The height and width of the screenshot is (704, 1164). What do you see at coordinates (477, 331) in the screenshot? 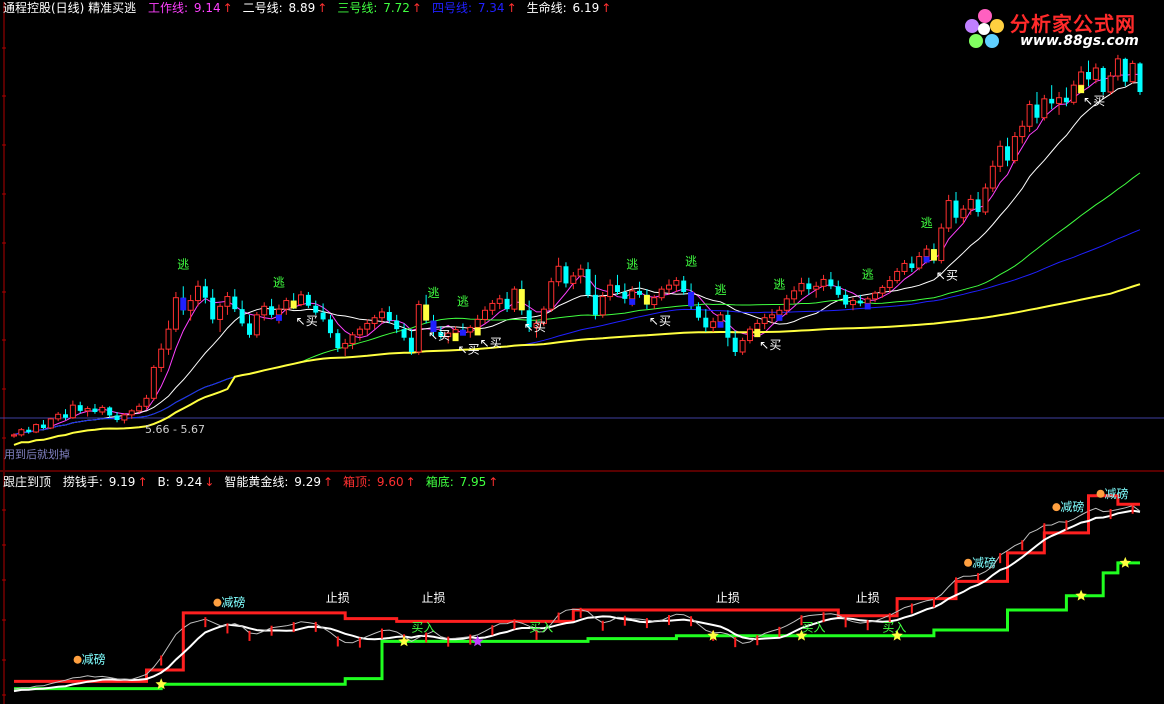
I see `buy-candle-highlight` at bounding box center [477, 331].